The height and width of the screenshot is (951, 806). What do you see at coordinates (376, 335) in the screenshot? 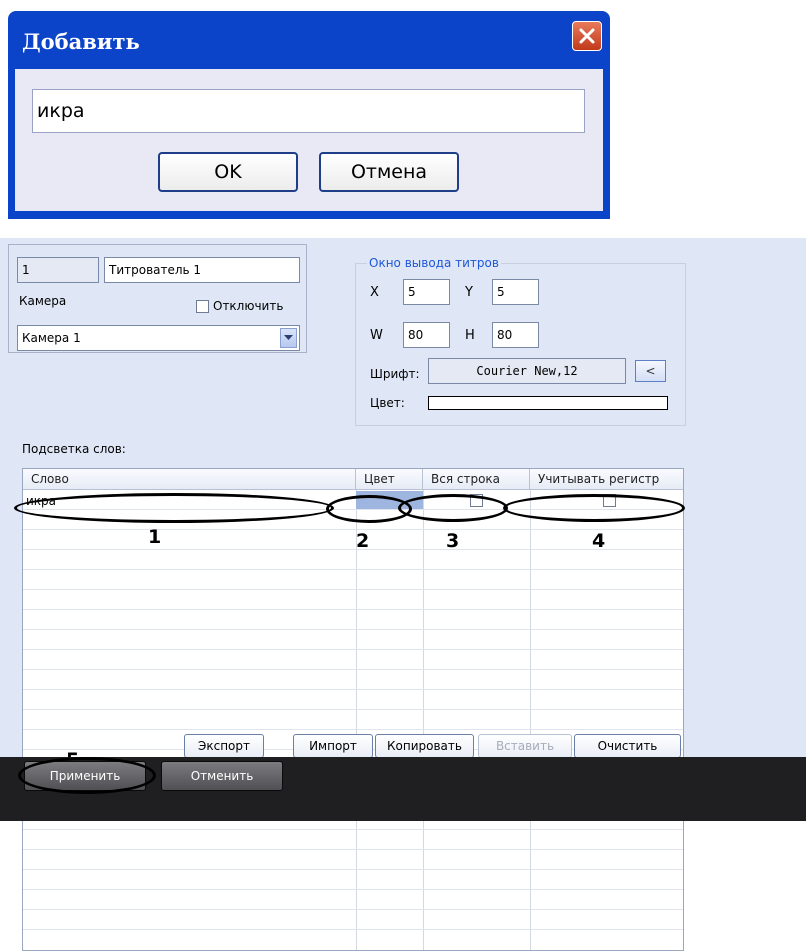
I see `w-label: W` at bounding box center [376, 335].